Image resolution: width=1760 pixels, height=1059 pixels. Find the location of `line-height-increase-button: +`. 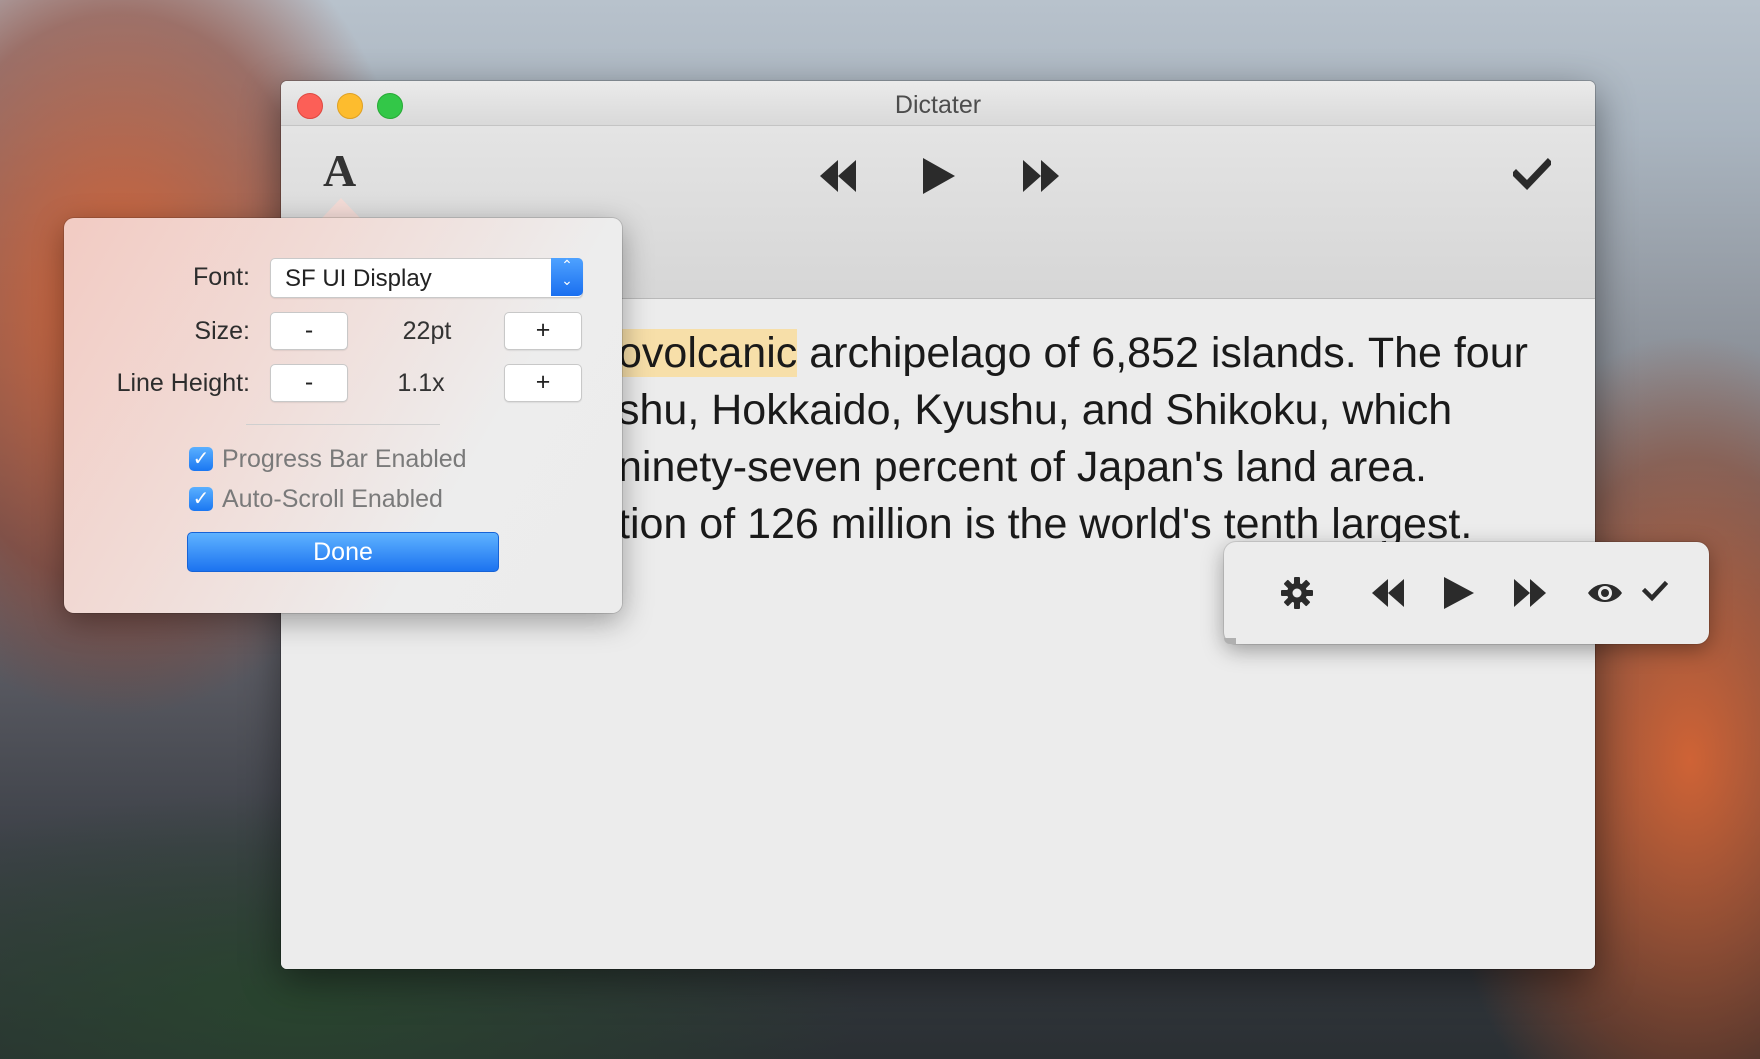

line-height-increase-button: + is located at coordinates (543, 383).